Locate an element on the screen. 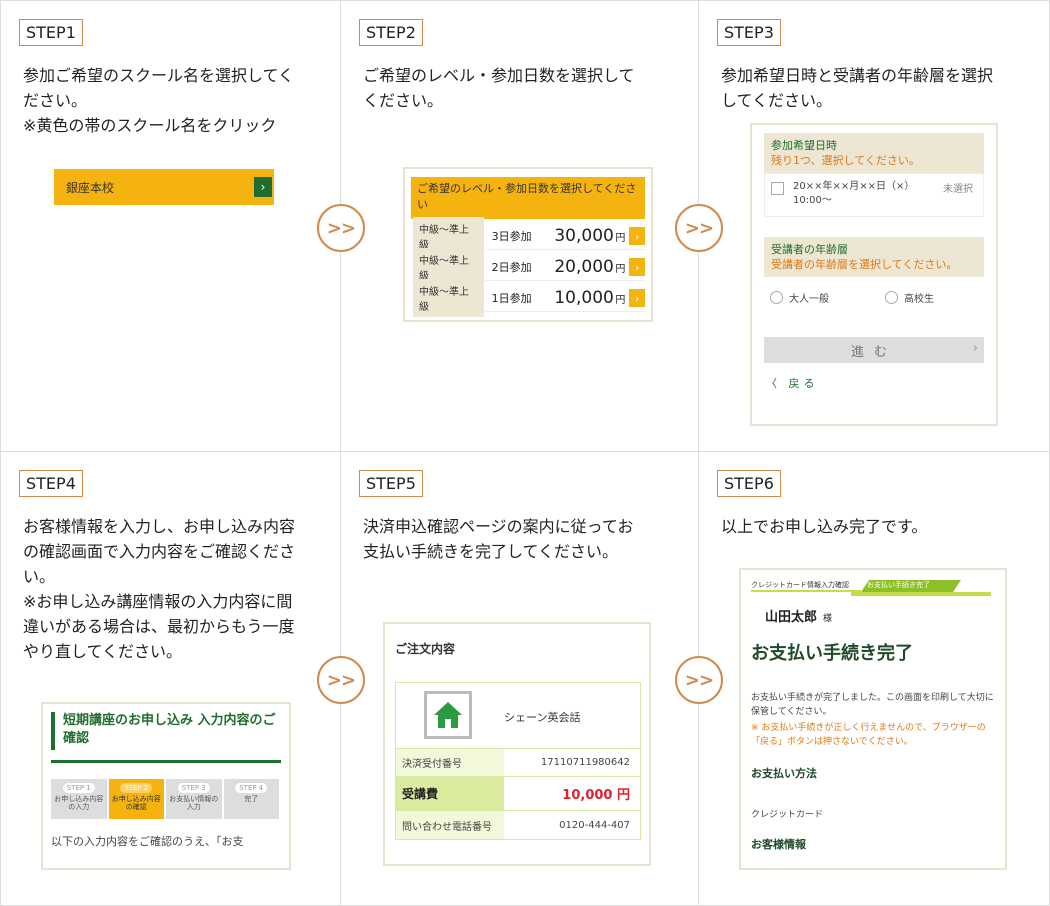 Image resolution: width=1050 pixels, height=906 pixels. school-select-bar: 銀座本校 › is located at coordinates (164, 187).